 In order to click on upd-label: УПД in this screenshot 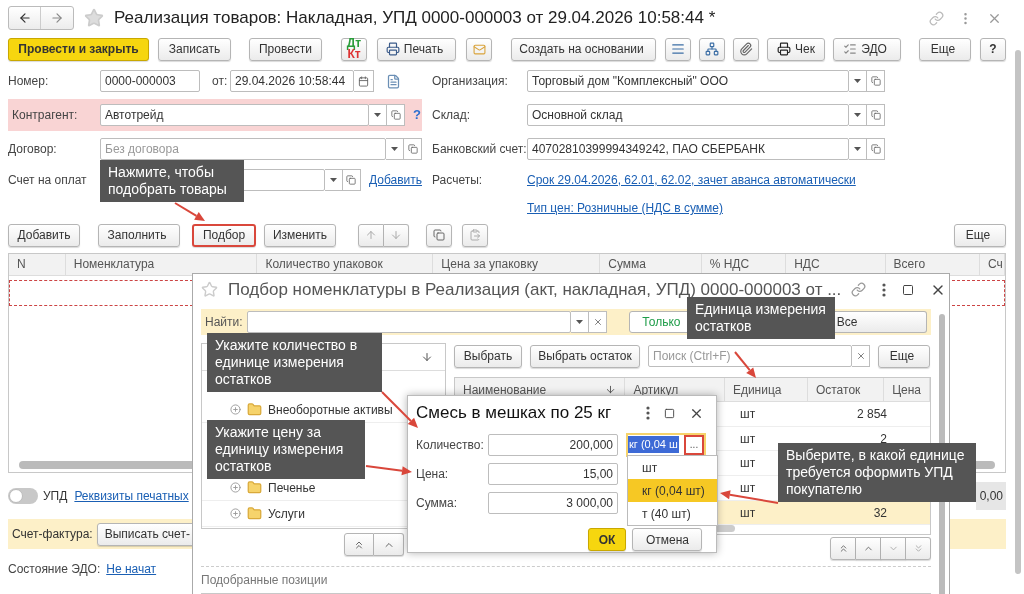, I will do `click(55, 496)`.